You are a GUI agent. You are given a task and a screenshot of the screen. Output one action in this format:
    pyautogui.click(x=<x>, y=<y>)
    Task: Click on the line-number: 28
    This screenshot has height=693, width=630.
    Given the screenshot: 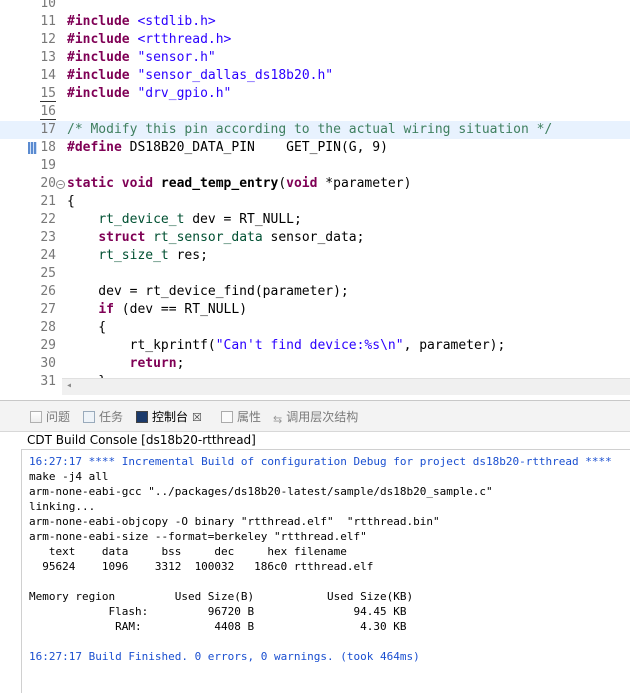 What is the action you would take?
    pyautogui.click(x=28, y=328)
    